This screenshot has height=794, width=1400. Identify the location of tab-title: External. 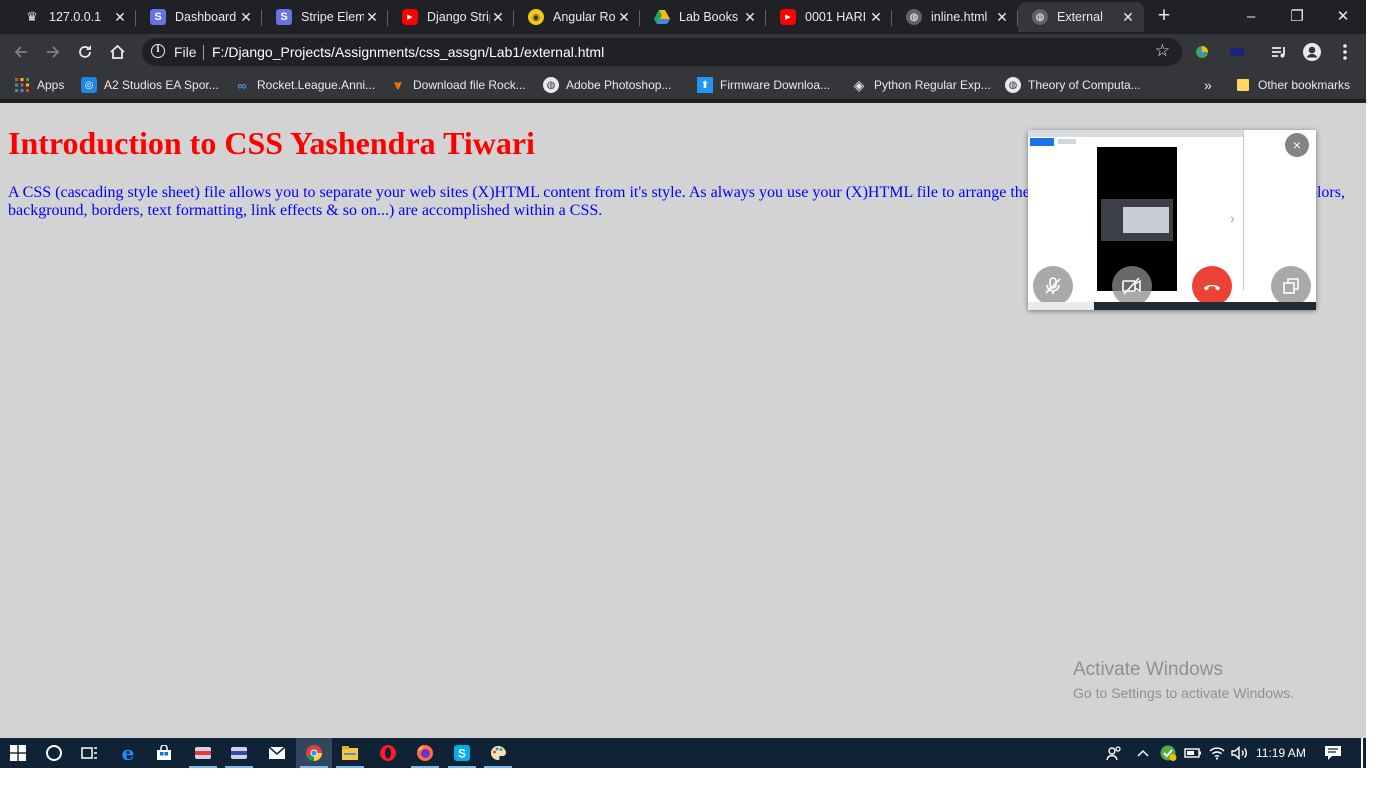
(1080, 17).